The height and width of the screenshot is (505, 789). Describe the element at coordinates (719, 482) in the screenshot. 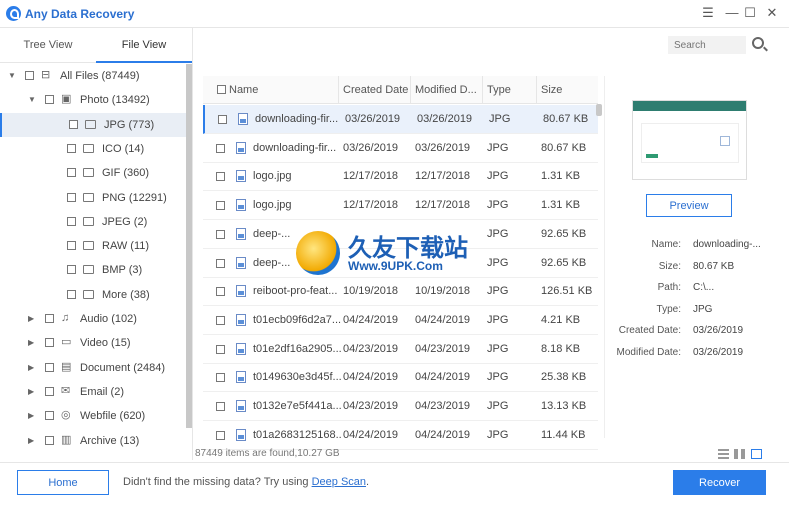

I see `recover-button: Recover` at that location.